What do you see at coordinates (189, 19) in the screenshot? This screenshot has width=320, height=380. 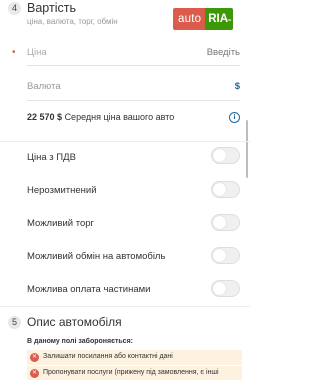 I see `logo-auto-text: auto` at bounding box center [189, 19].